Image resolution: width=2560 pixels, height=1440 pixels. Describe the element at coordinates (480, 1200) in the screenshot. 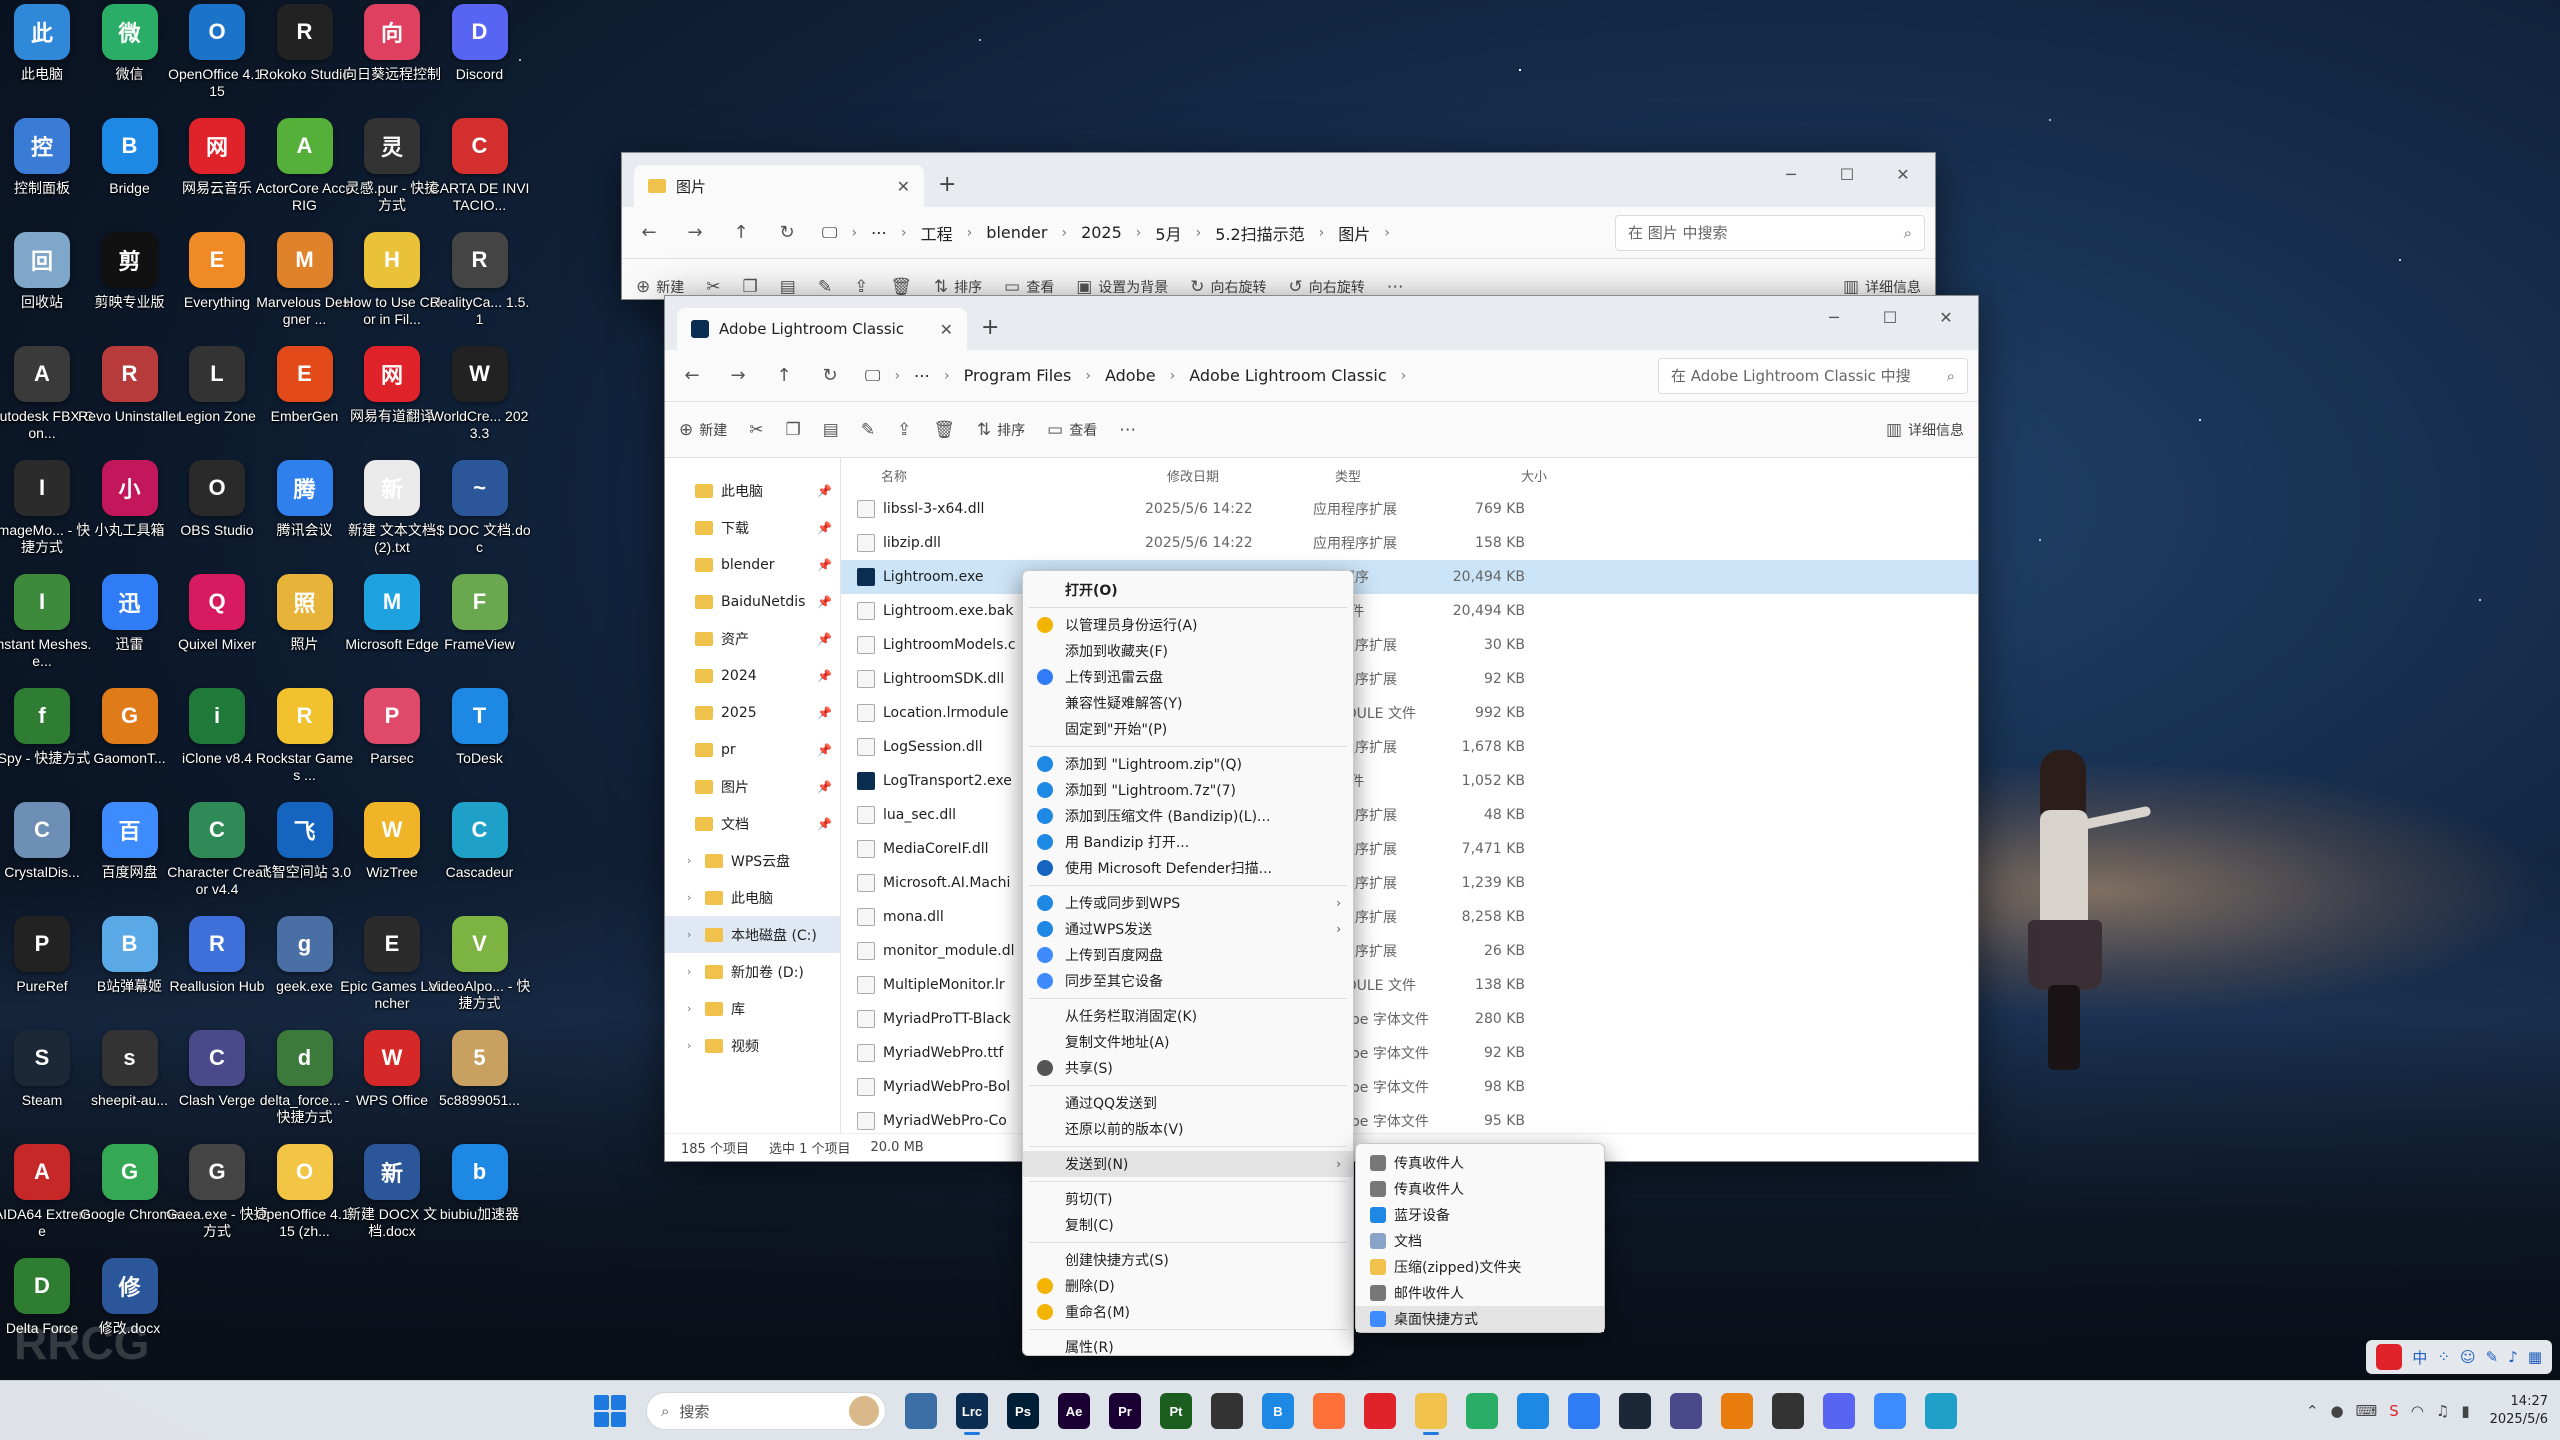

I see `desktop-icon: b biubiu加速器` at that location.